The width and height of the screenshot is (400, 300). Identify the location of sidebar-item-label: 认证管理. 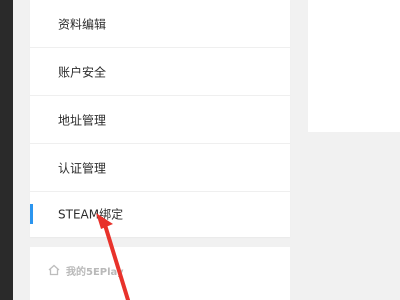
(82, 168).